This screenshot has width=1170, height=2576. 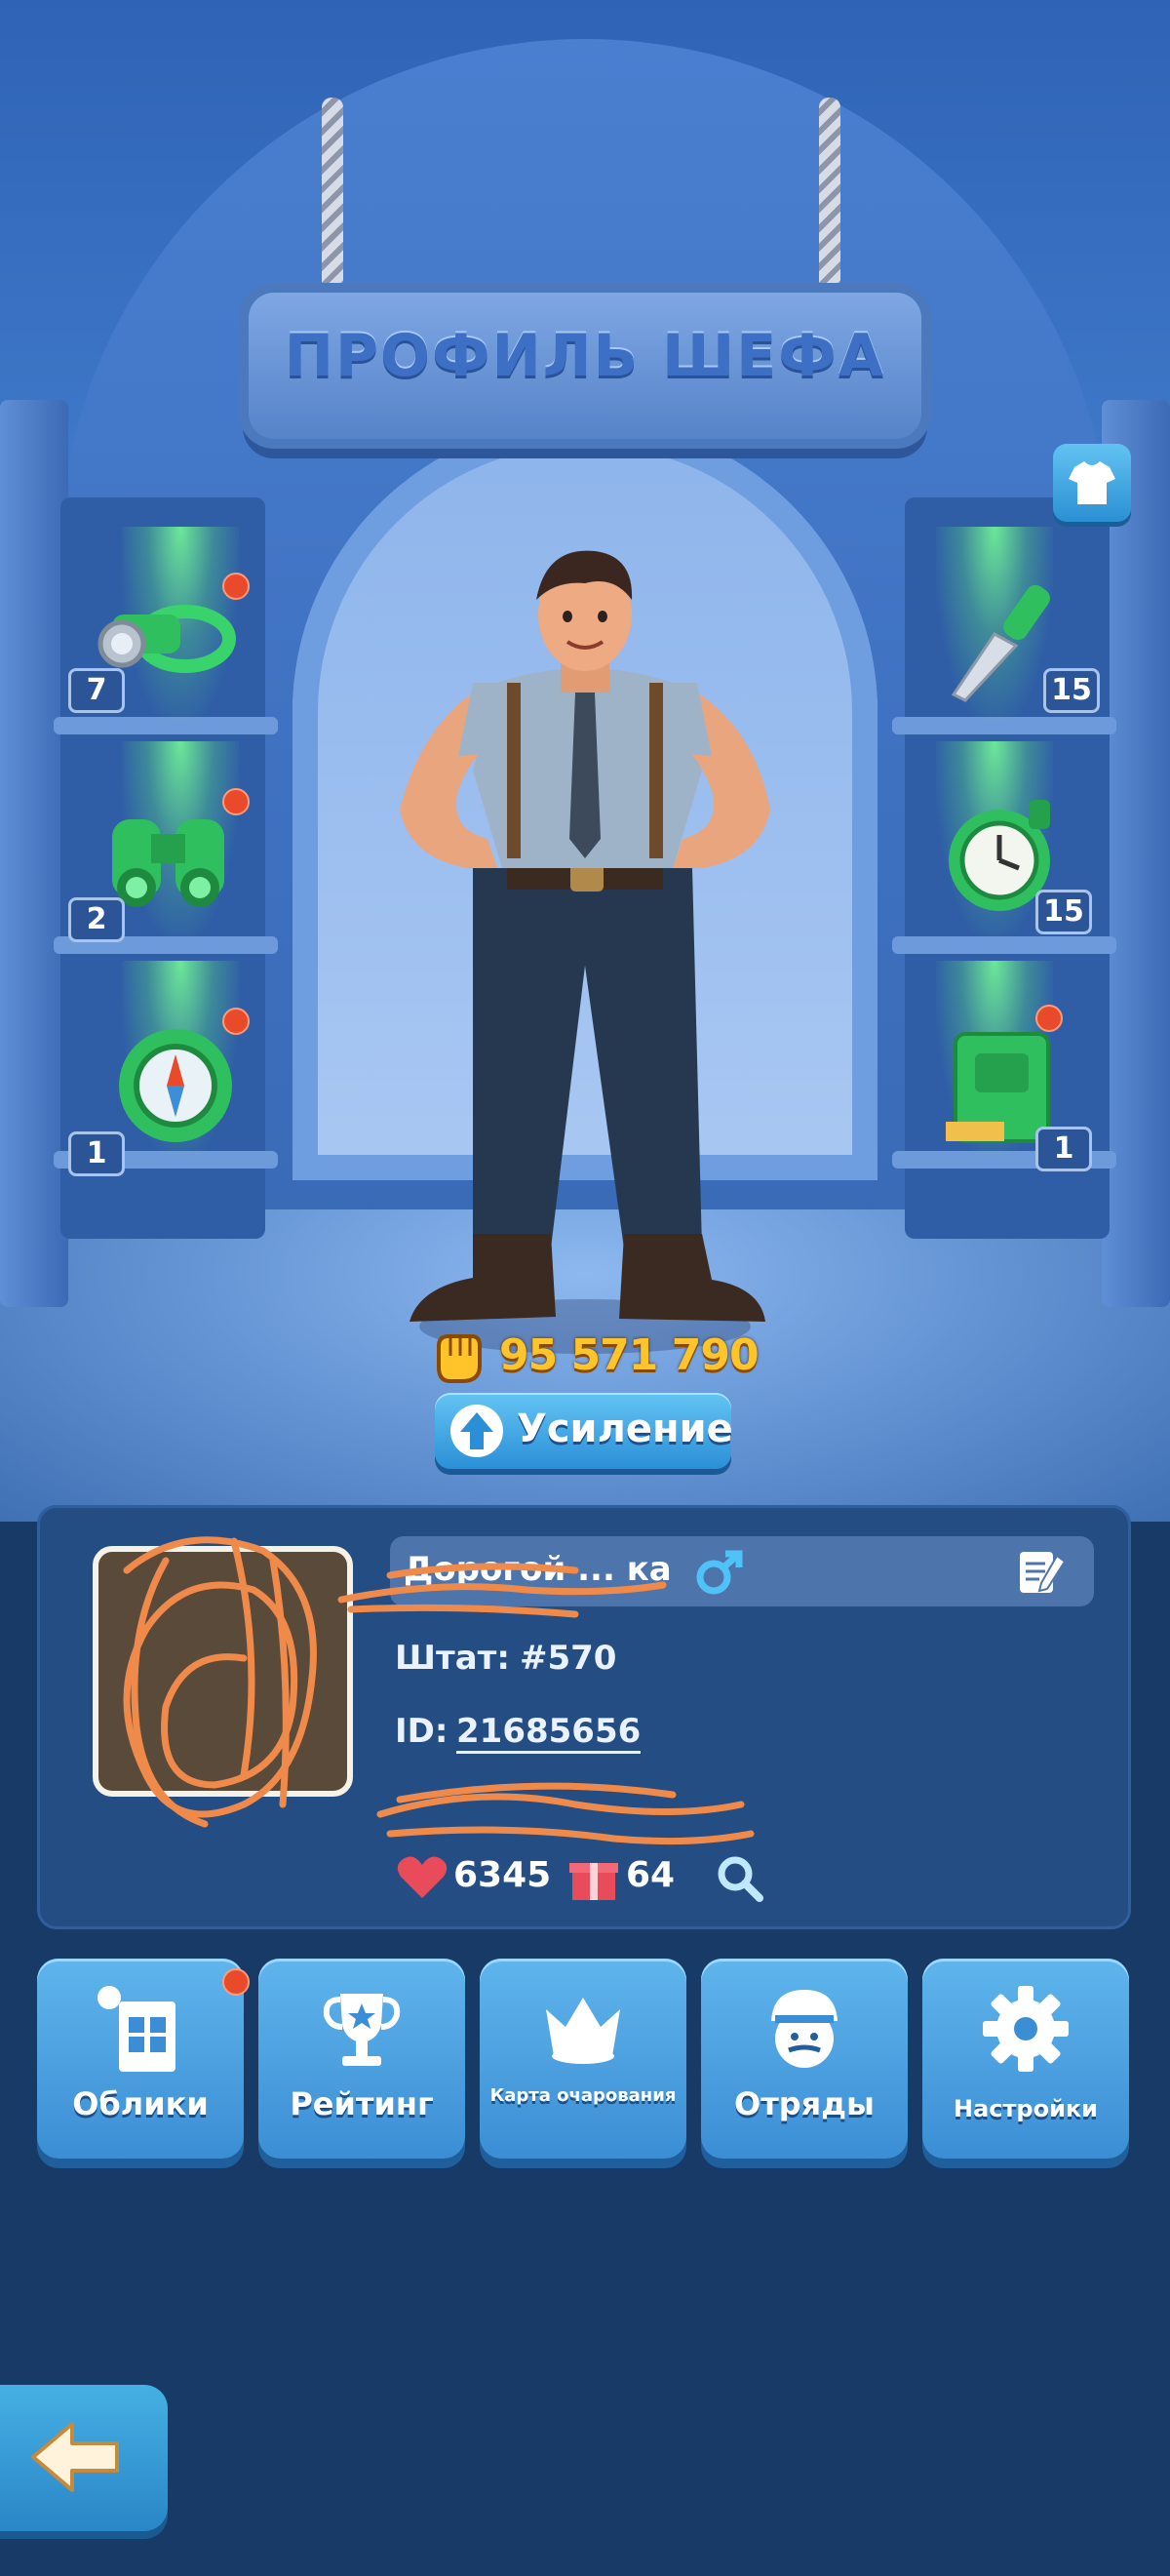 I want to click on boost-label: Усиление, so click(x=625, y=1429).